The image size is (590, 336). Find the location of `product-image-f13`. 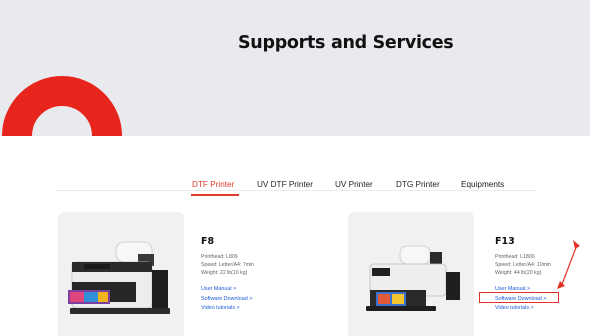

product-image-f13 is located at coordinates (411, 274).